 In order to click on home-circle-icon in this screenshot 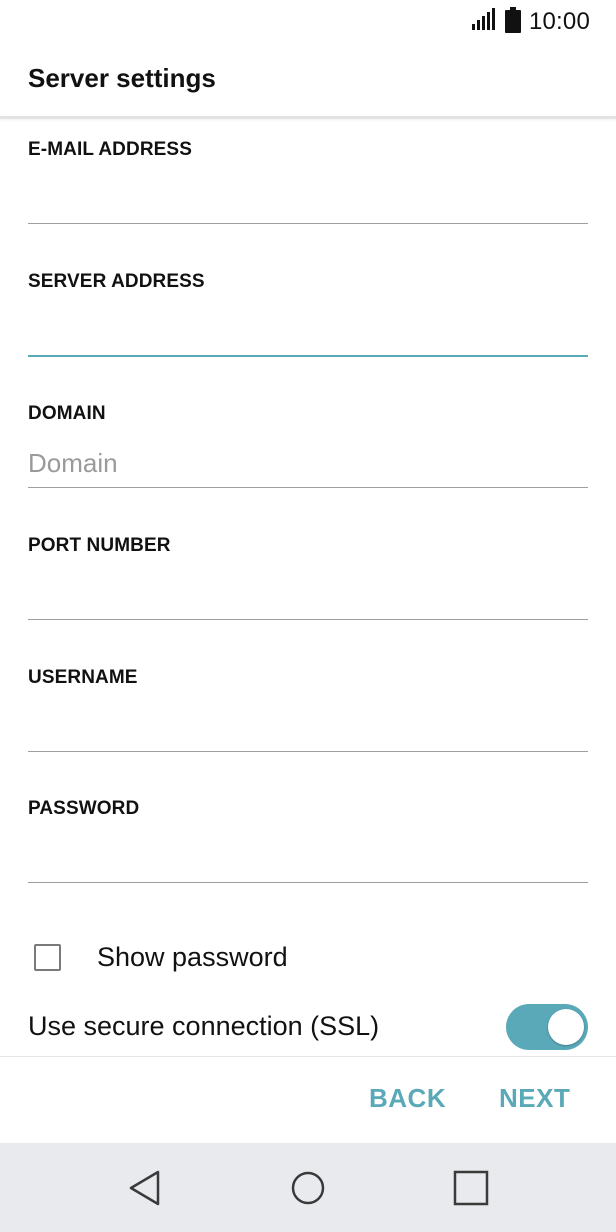, I will do `click(308, 1188)`.